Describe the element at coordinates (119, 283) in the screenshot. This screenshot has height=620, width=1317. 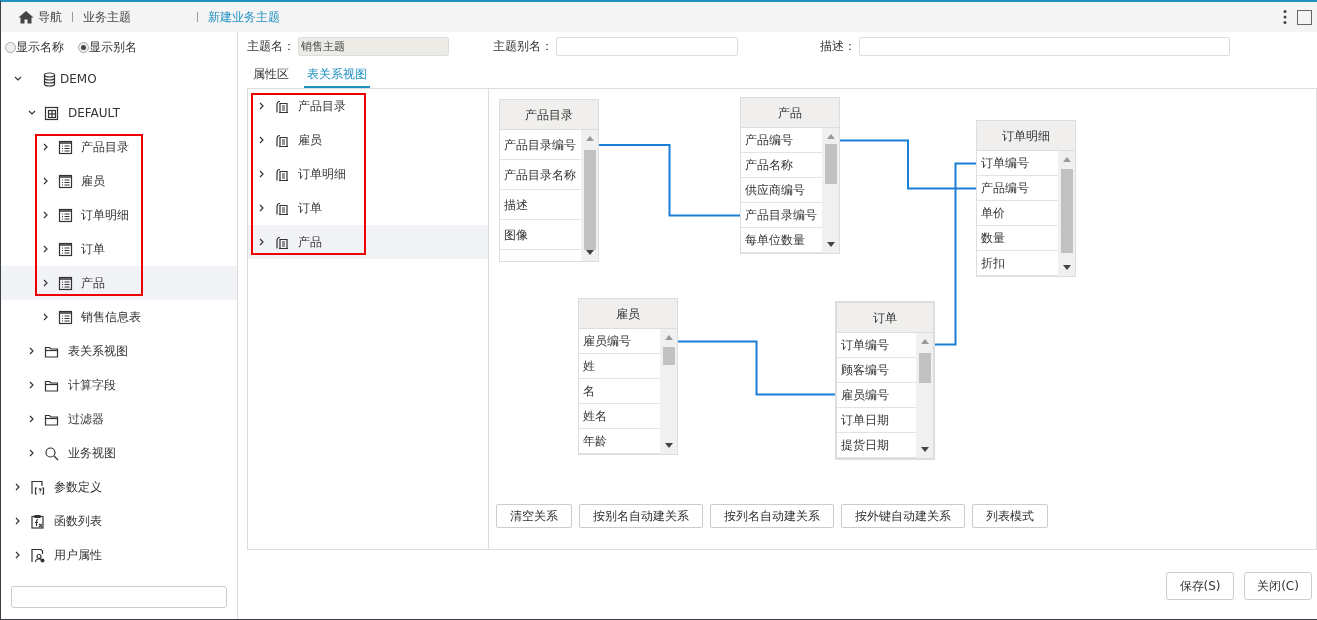
I see `tree-item: 产品` at that location.